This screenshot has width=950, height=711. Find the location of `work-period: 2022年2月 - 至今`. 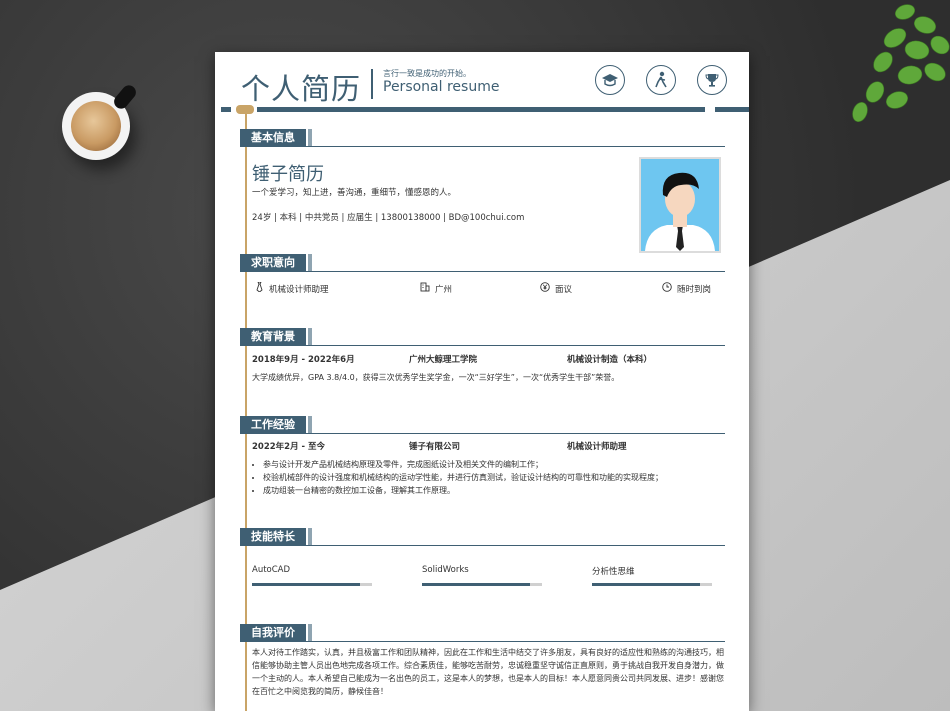

work-period: 2022年2月 - 至今 is located at coordinates (289, 447).